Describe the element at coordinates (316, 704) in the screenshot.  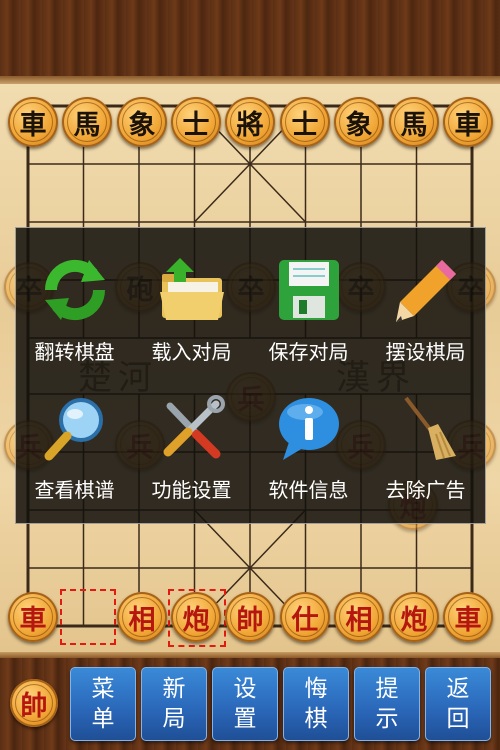
I see `undo-button: 悔棋` at that location.